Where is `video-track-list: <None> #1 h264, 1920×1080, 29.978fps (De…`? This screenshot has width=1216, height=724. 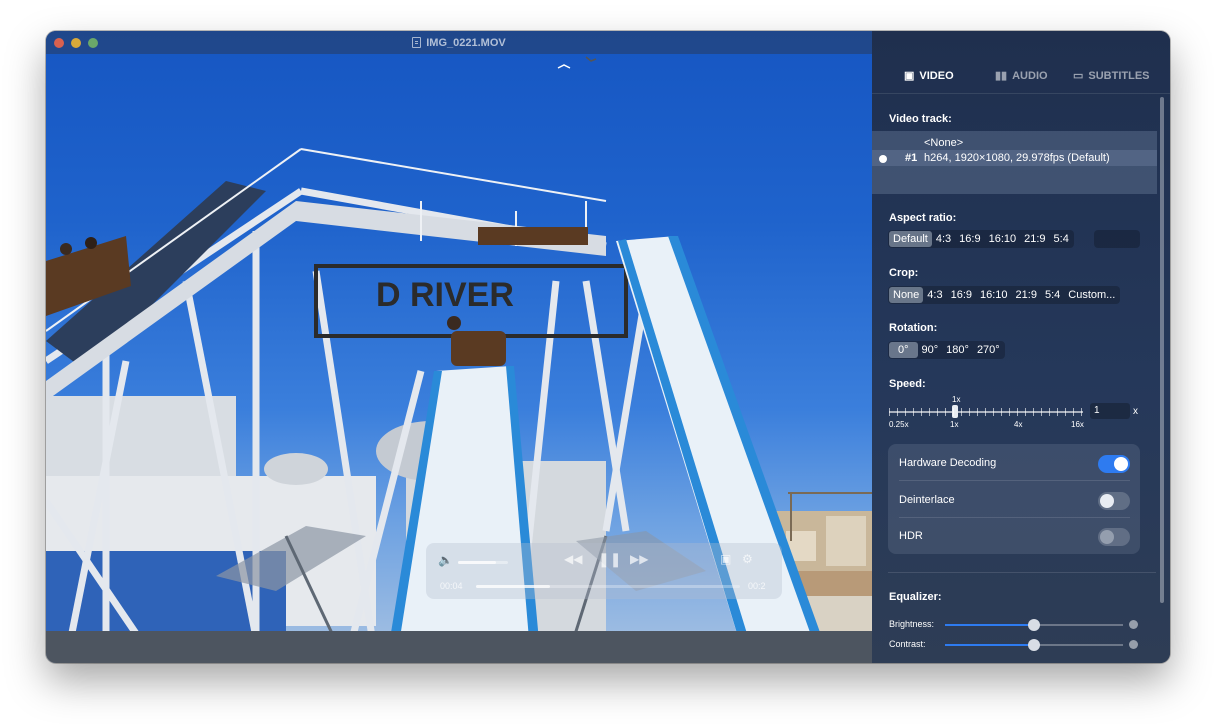 video-track-list: <None> #1 h264, 1920×1080, 29.978fps (De… is located at coordinates (1014, 162).